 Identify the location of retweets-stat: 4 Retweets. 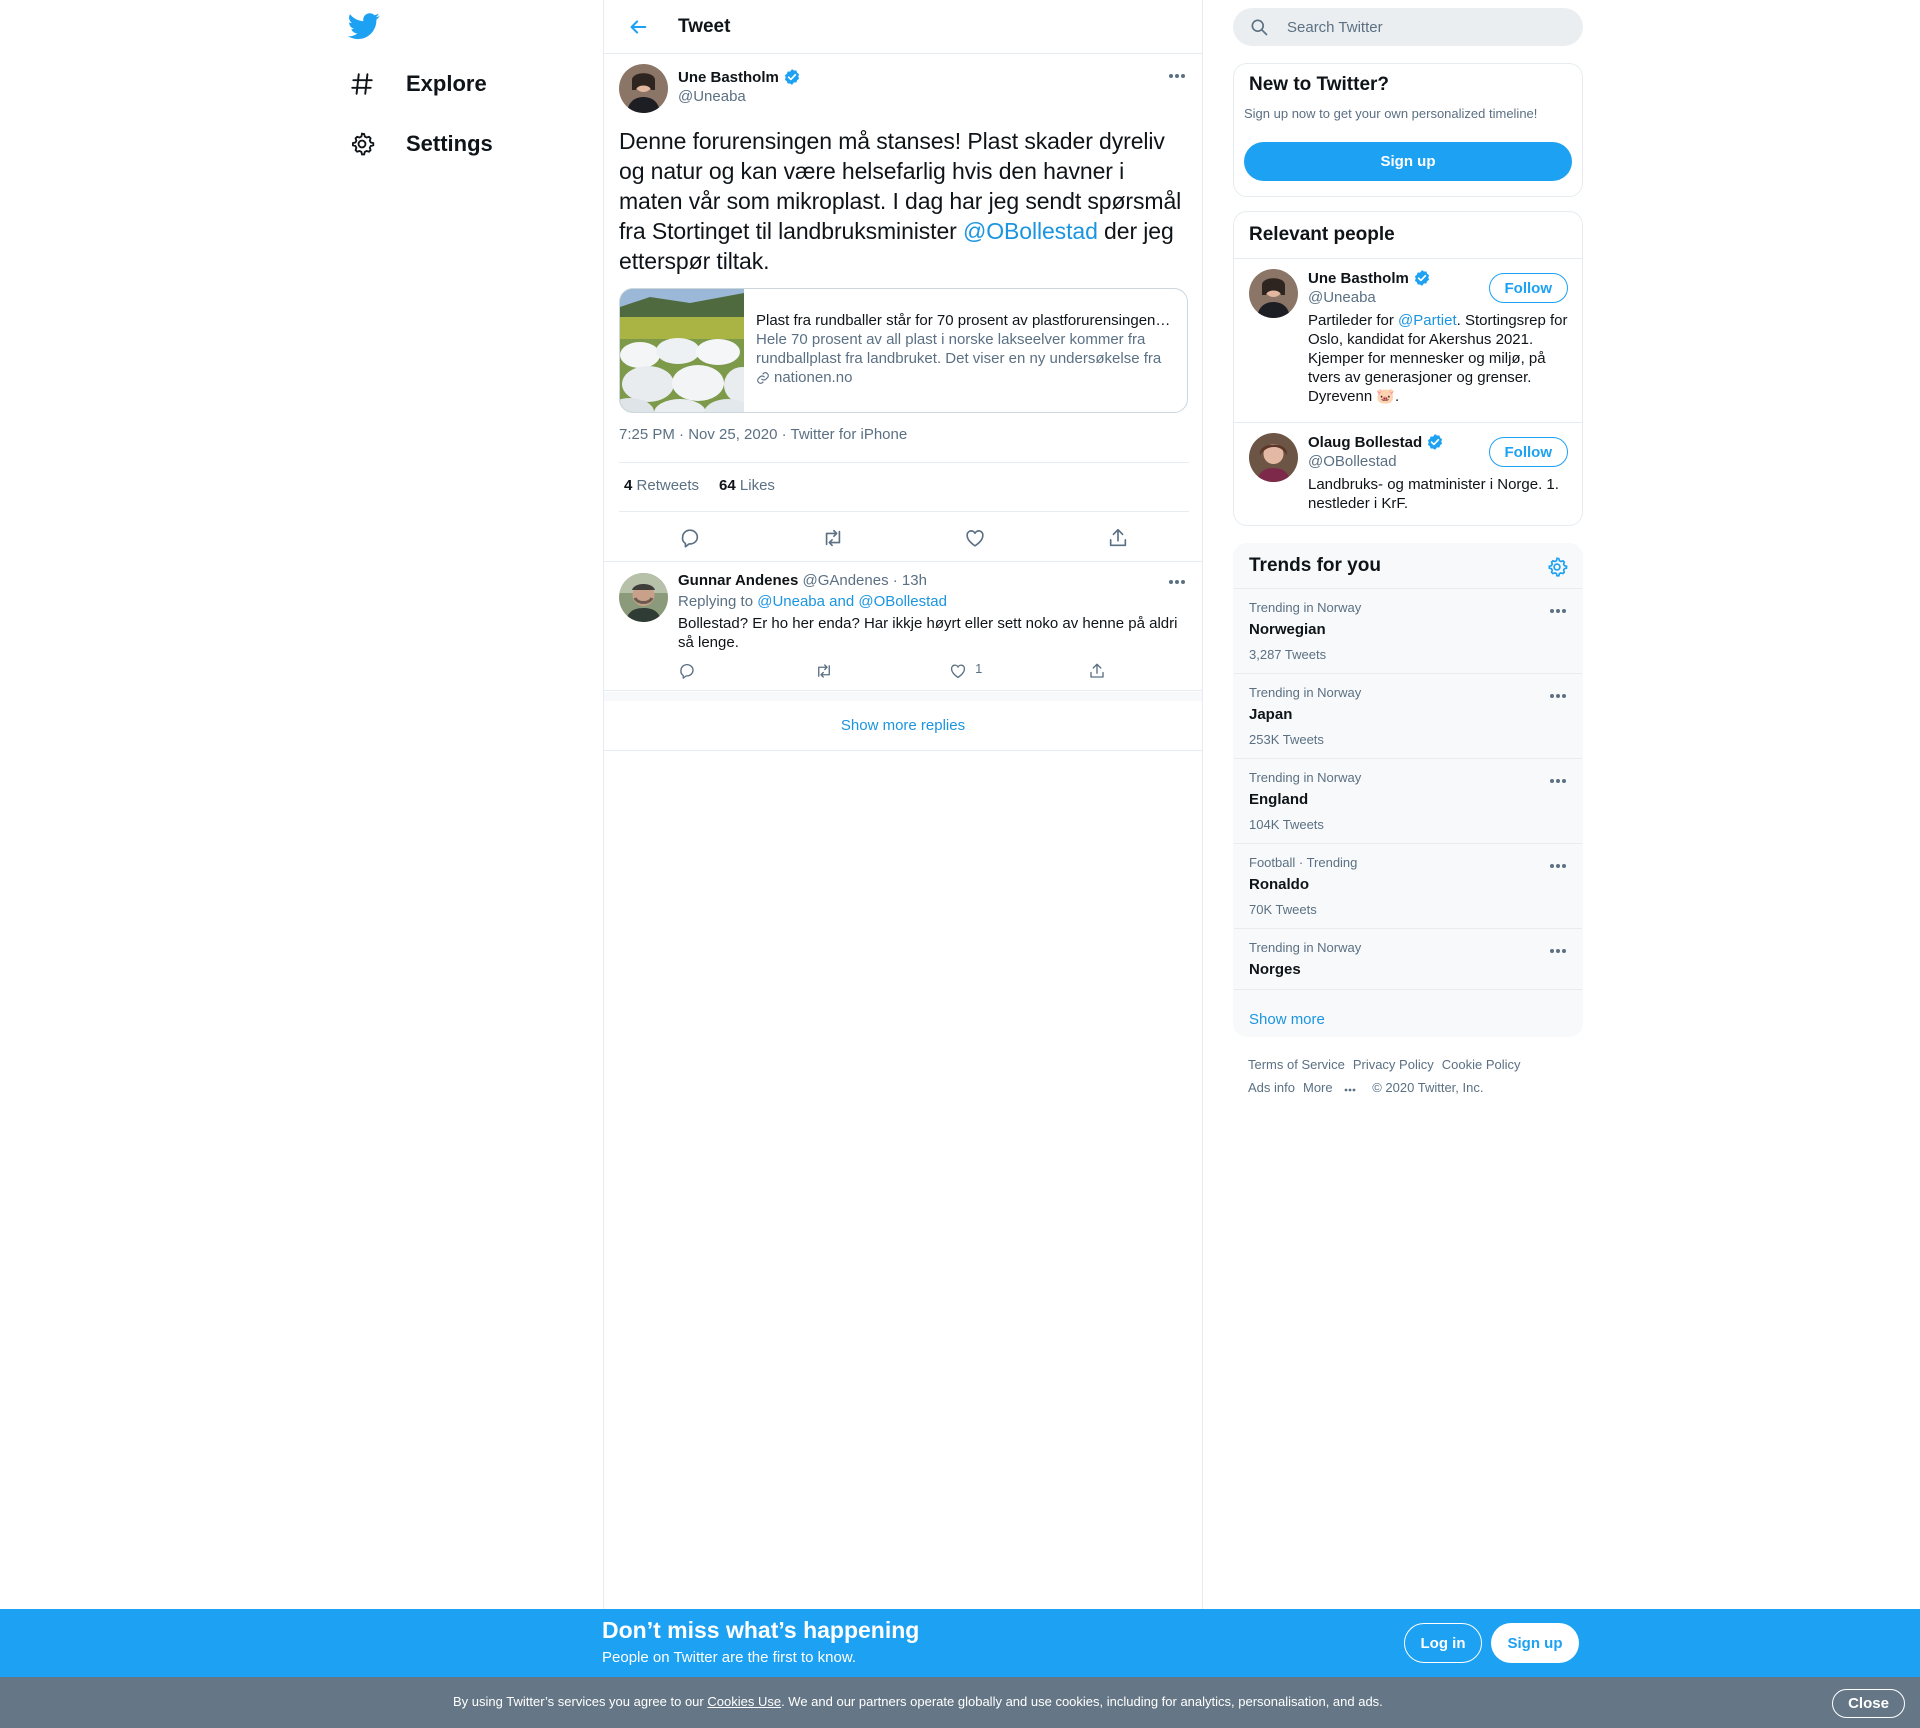
(661, 485).